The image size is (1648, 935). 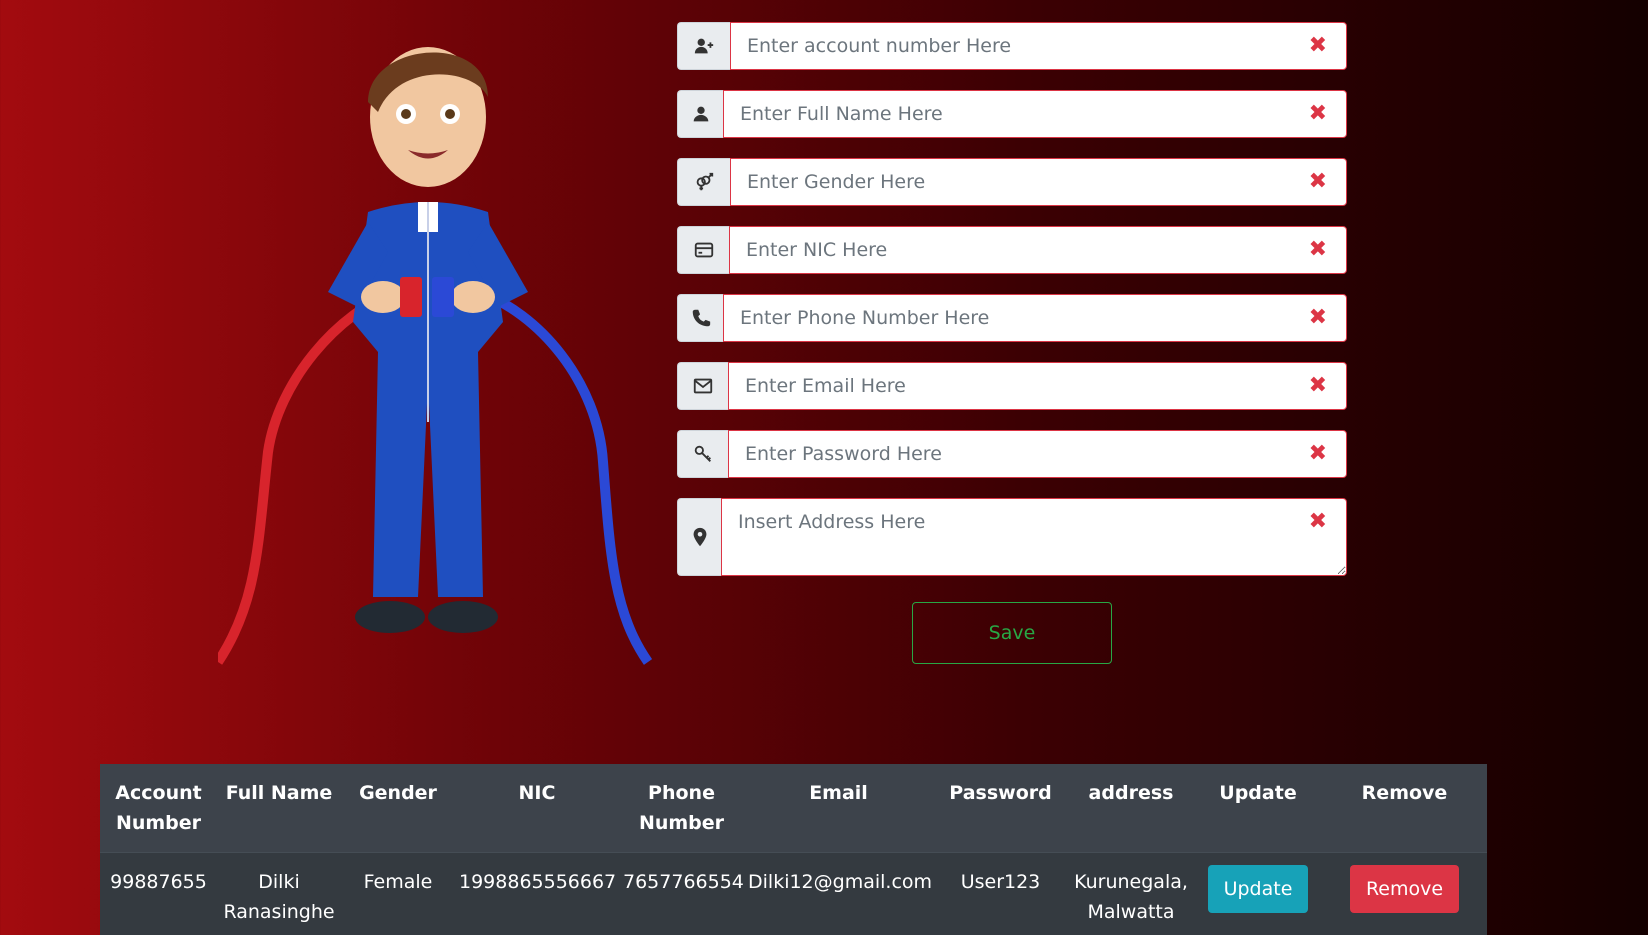 I want to click on header-password: Password, so click(x=1000, y=808).